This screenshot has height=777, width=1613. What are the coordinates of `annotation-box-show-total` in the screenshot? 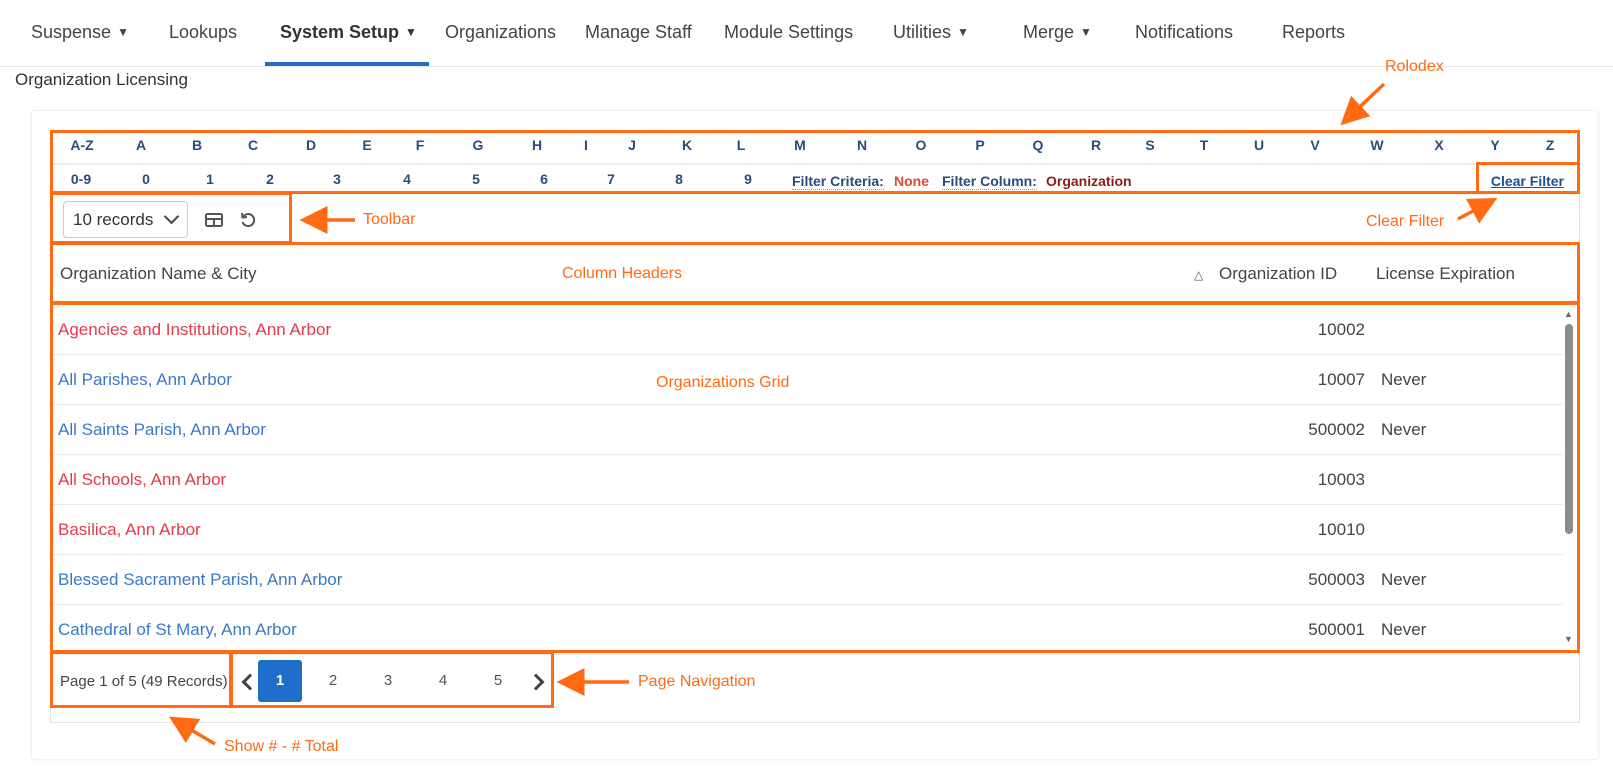 It's located at (141, 679).